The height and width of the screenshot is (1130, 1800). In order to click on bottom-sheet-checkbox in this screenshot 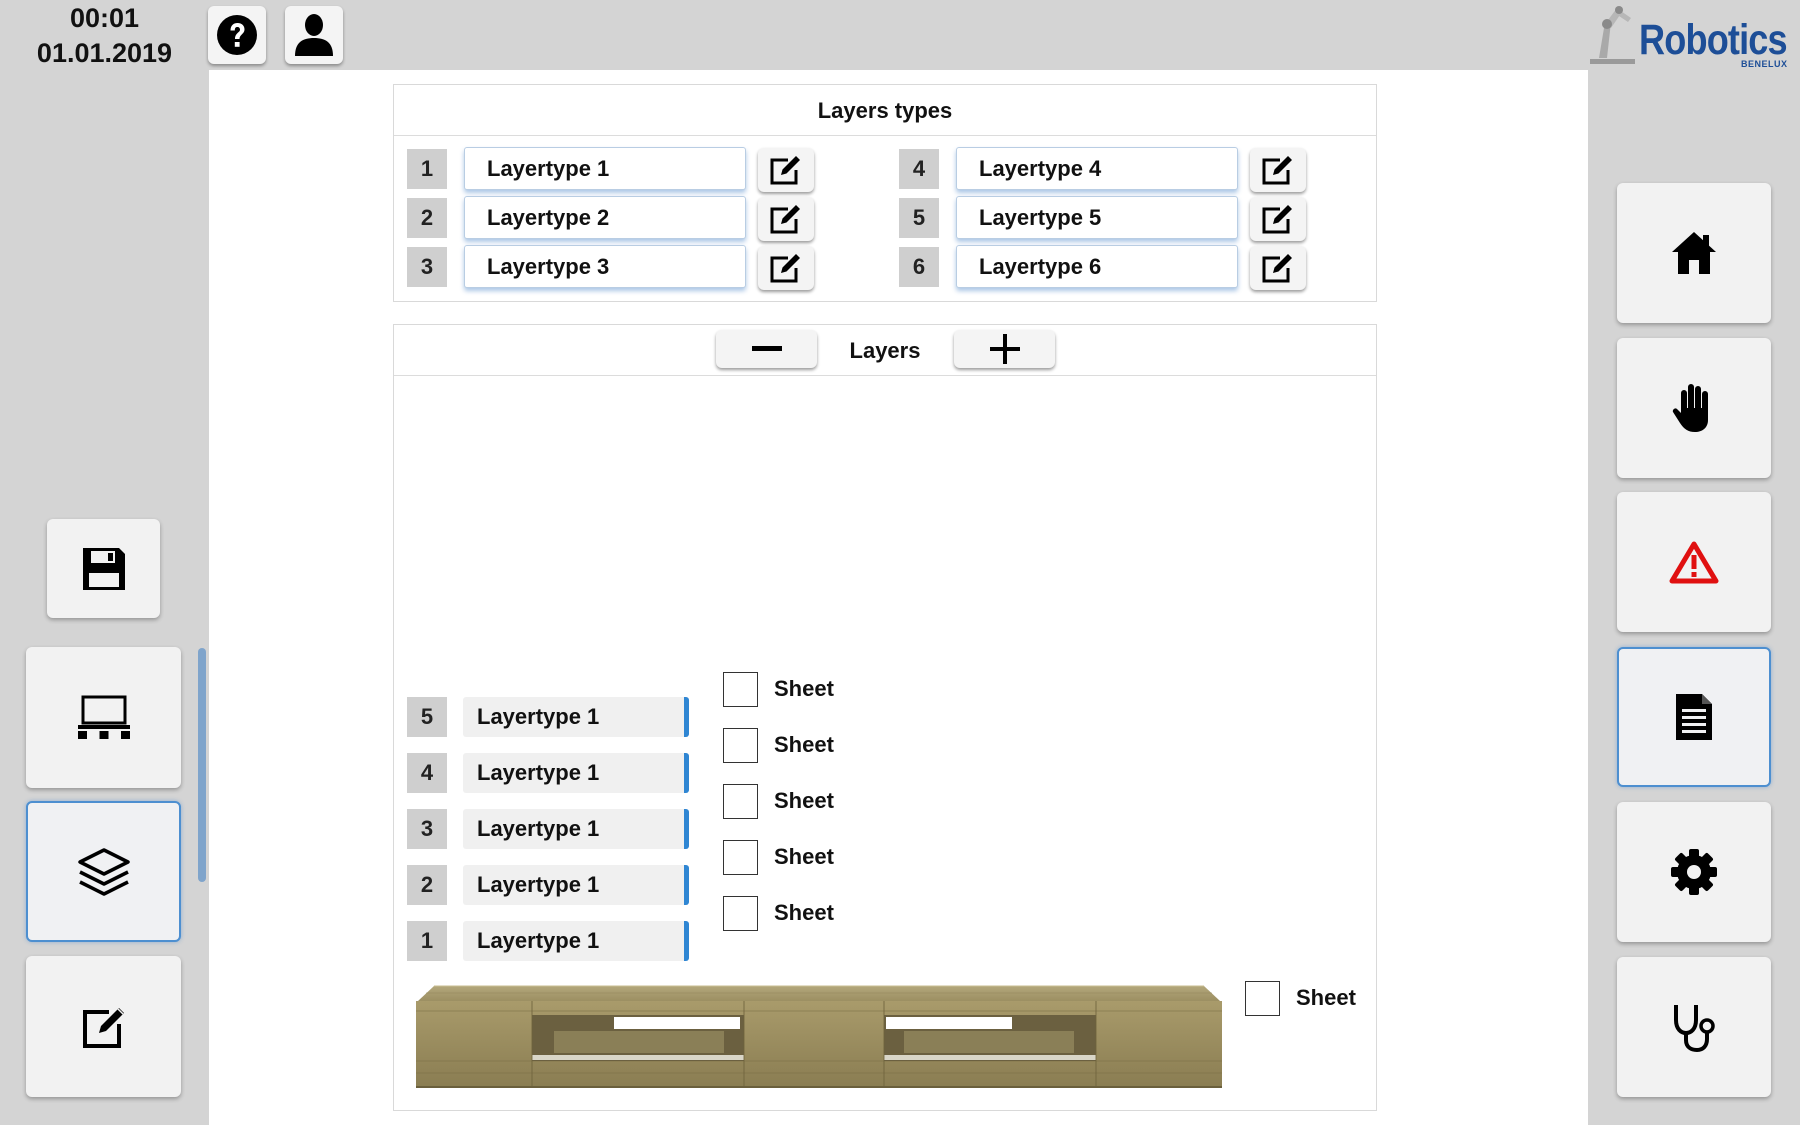, I will do `click(1262, 998)`.